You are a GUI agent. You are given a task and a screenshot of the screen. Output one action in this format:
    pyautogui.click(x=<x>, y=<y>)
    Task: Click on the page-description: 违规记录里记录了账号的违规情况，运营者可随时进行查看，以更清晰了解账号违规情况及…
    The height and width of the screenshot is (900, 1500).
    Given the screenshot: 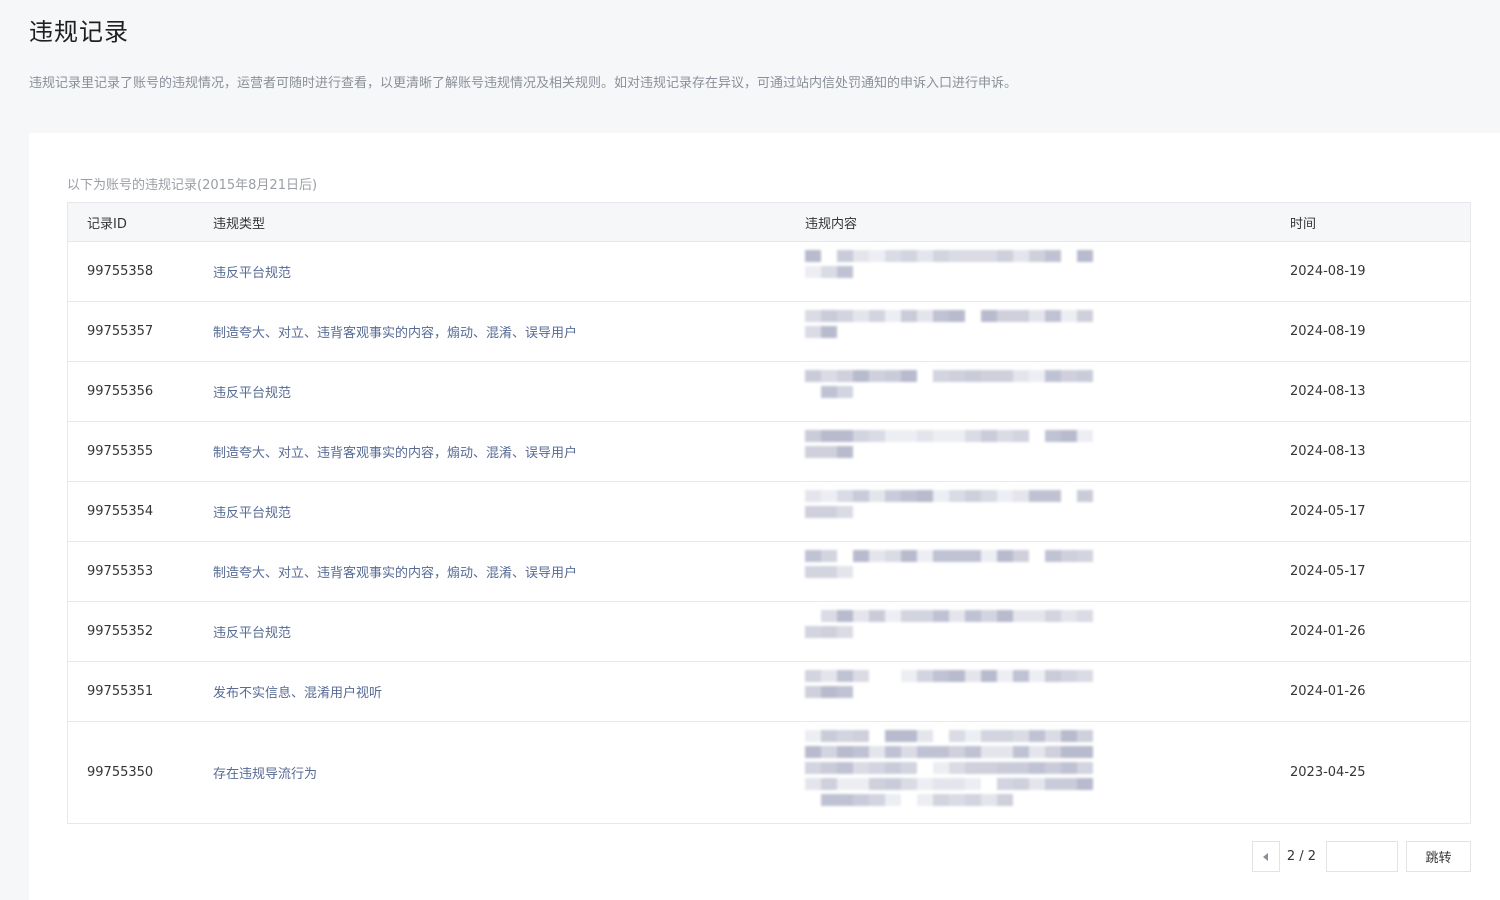 What is the action you would take?
    pyautogui.click(x=523, y=83)
    